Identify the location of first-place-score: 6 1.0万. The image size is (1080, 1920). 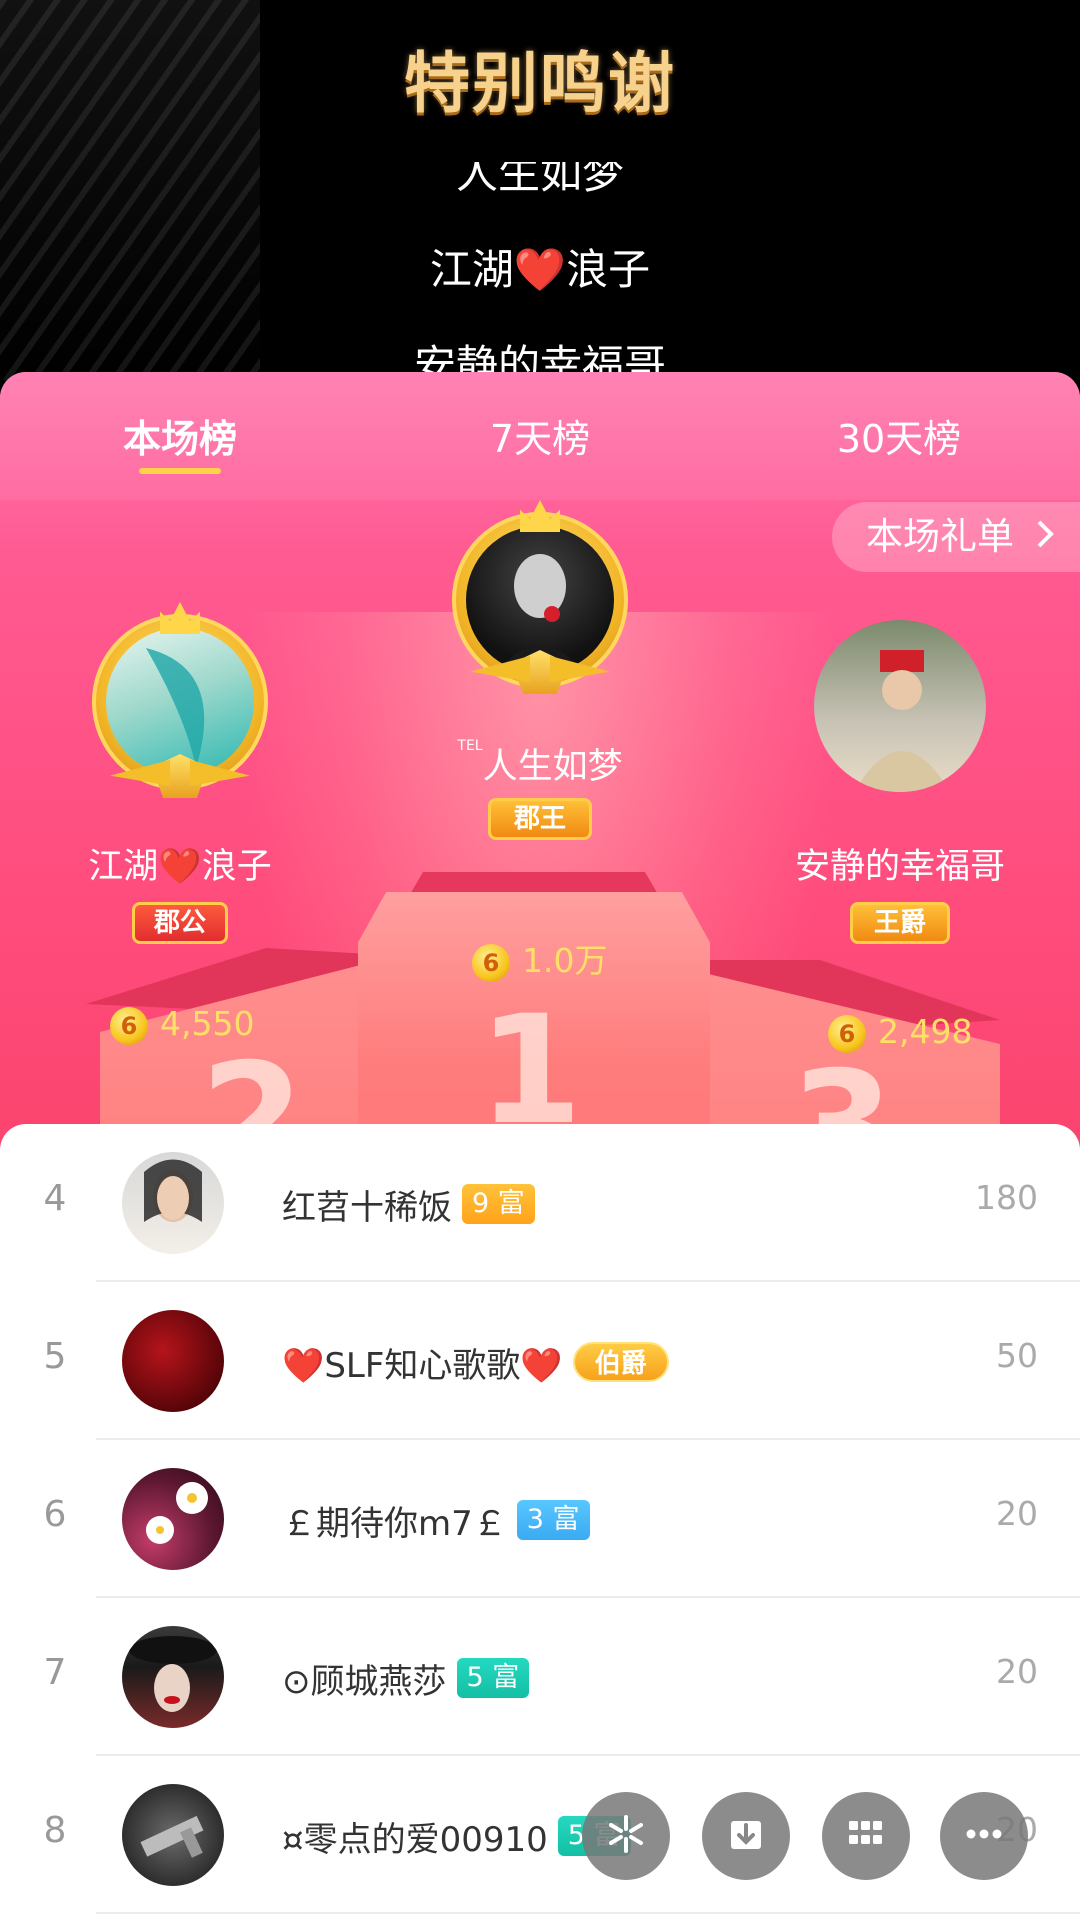
(539, 958).